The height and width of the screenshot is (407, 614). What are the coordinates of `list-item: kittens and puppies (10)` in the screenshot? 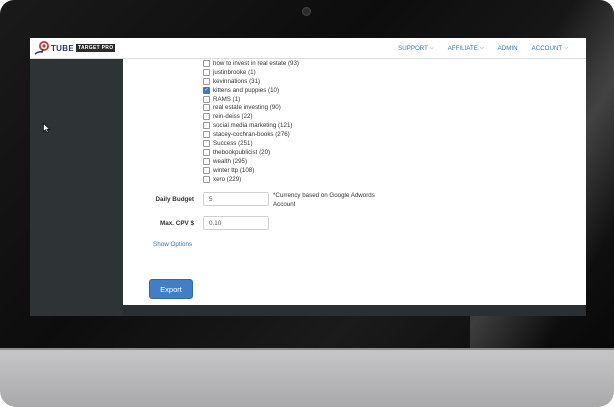 It's located at (251, 90).